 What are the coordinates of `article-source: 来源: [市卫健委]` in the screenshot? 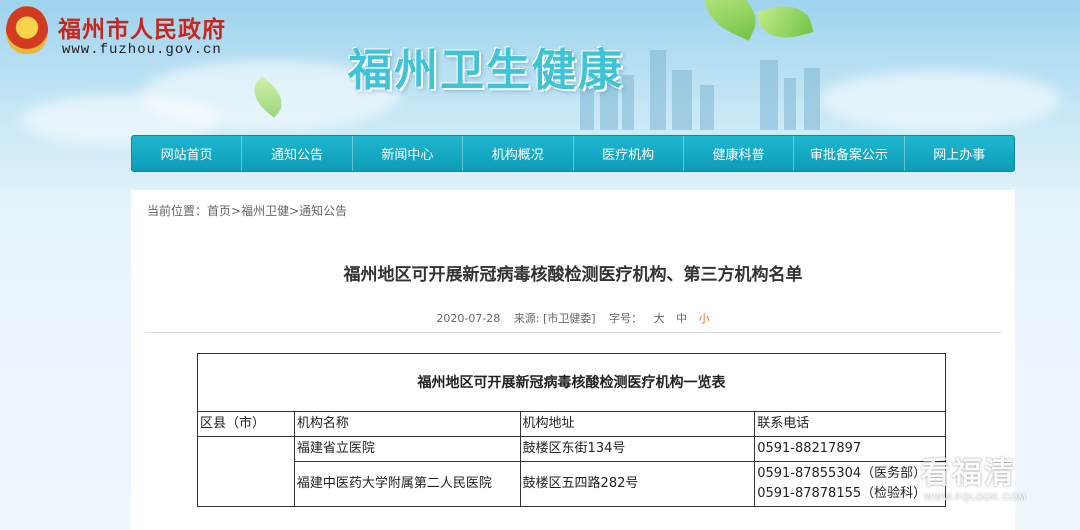 It's located at (554, 318).